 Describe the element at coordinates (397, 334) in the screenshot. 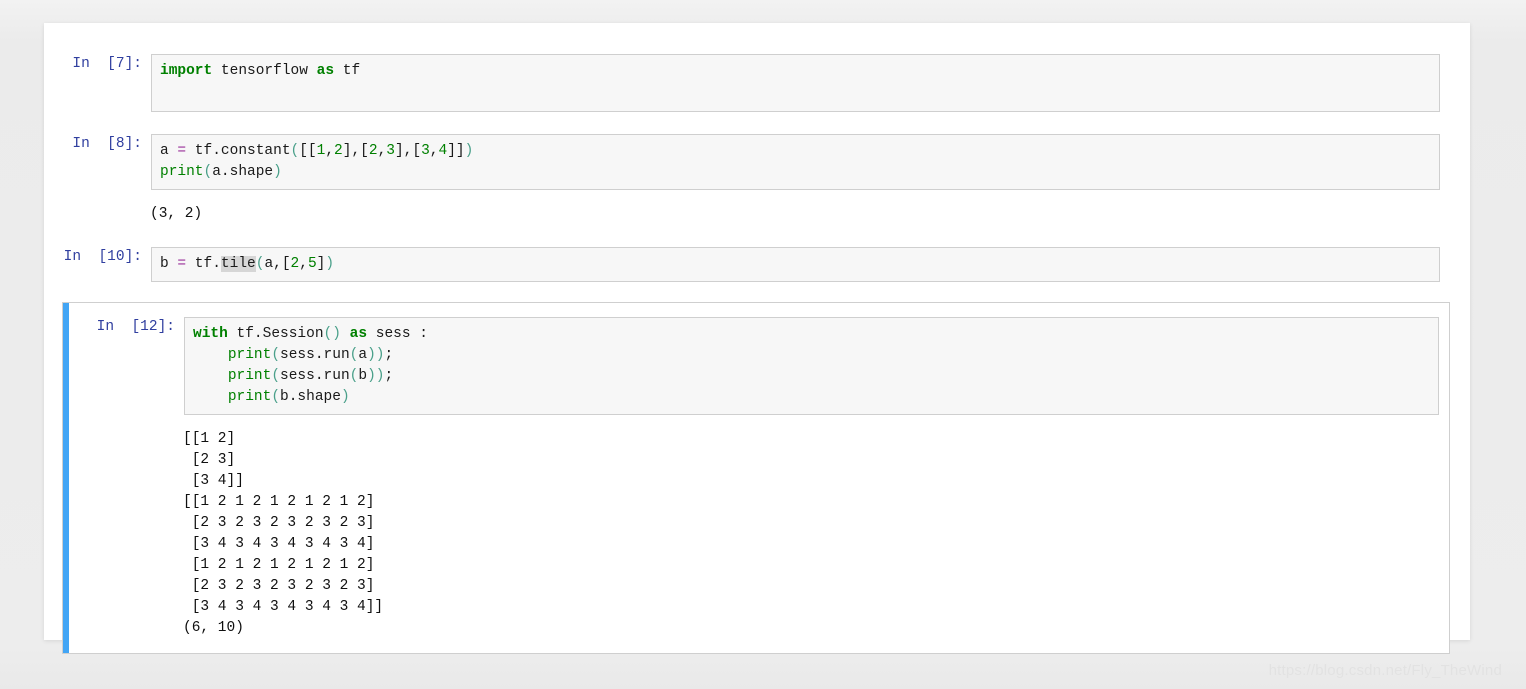

I see `code-token-plain: sess :` at that location.